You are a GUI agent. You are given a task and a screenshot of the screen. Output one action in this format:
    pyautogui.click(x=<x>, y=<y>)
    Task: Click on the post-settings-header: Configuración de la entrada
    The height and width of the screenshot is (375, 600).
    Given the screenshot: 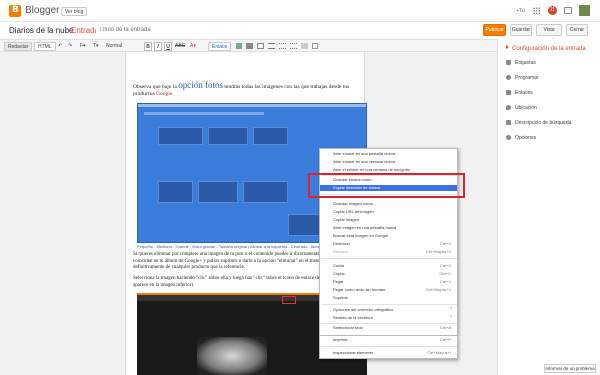 What is the action you would take?
    pyautogui.click(x=546, y=48)
    